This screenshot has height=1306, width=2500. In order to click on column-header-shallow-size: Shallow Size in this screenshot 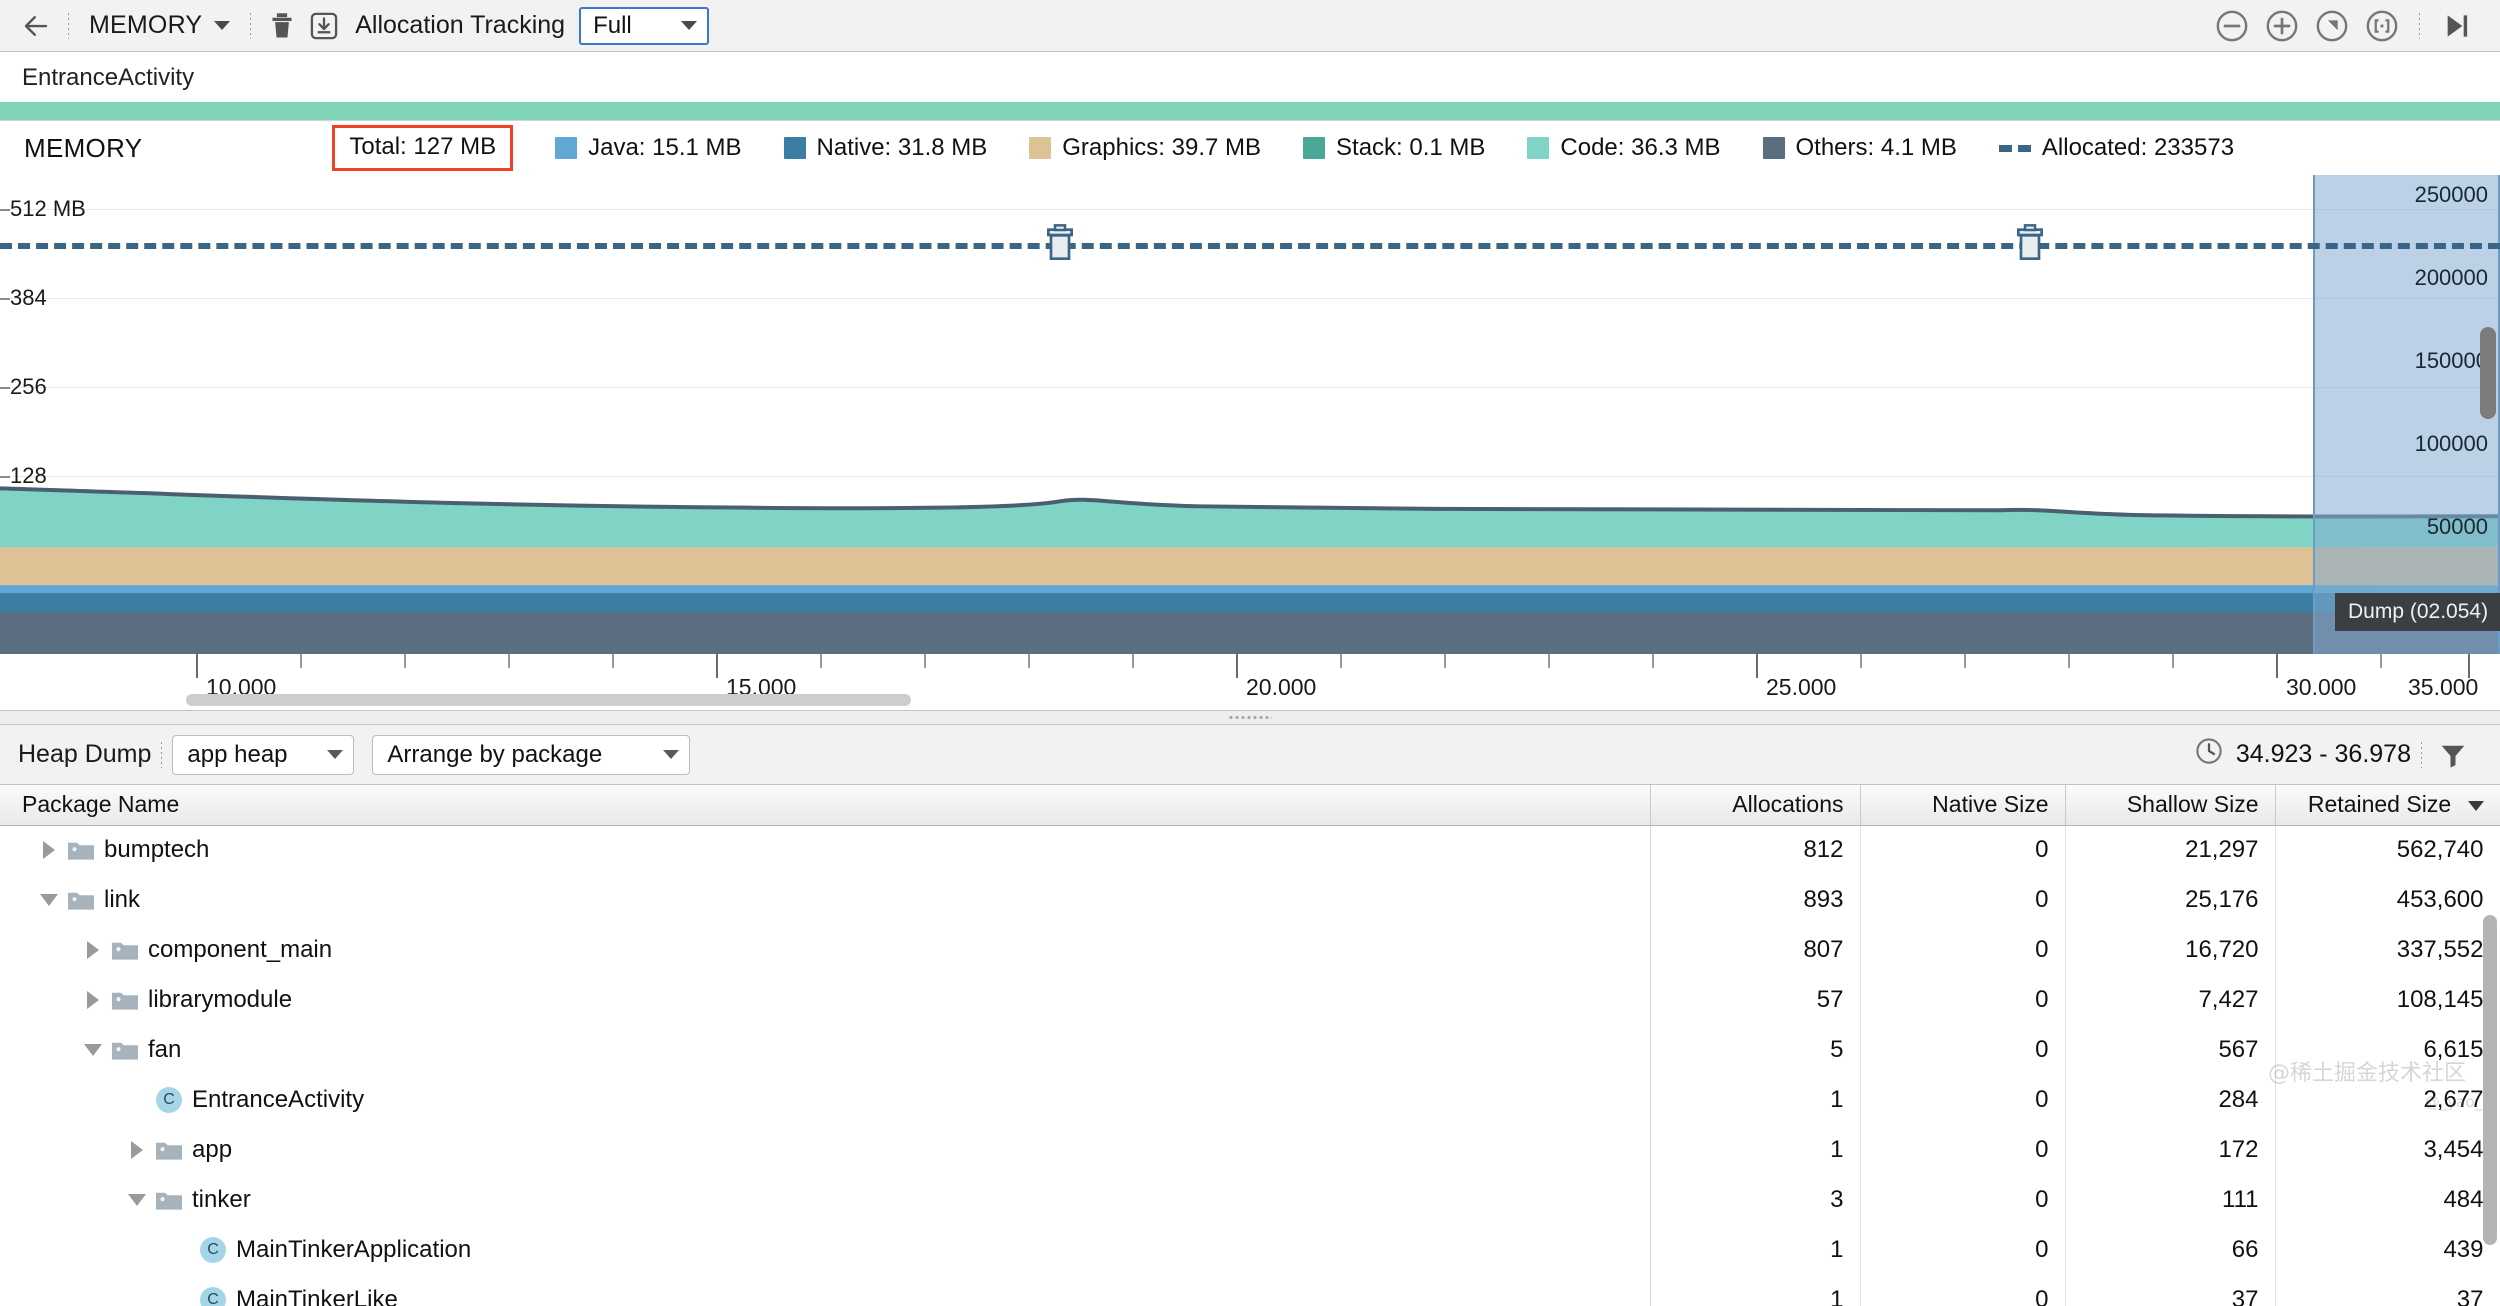, I will do `click(2170, 805)`.